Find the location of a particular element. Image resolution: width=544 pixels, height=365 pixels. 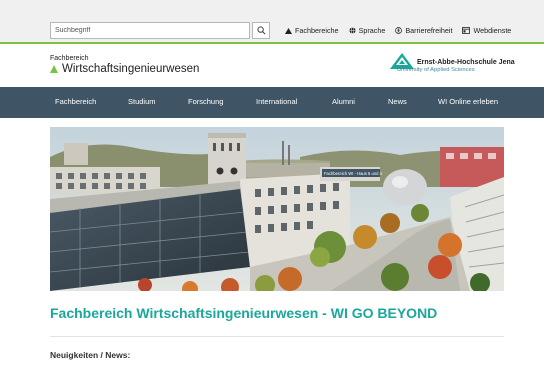

department-name-link: Wirtschaftsingenieurwesen is located at coordinates (124, 69).